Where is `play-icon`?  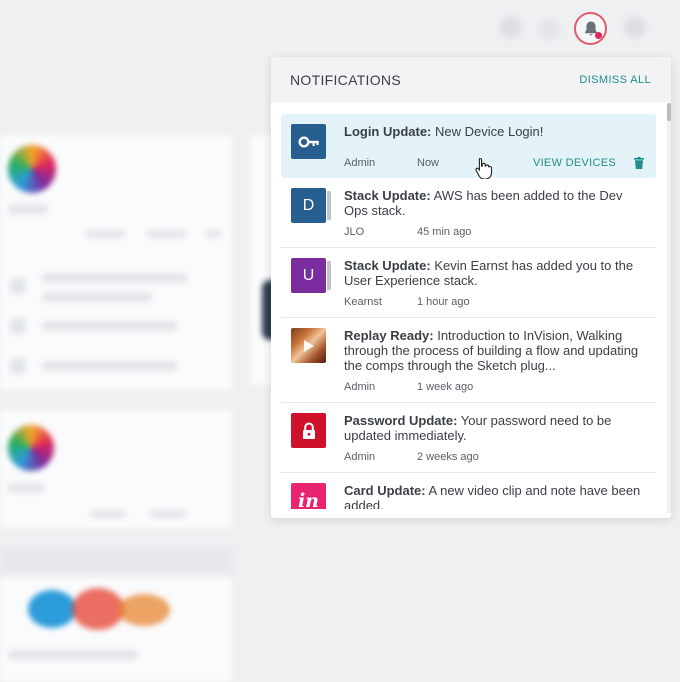 play-icon is located at coordinates (308, 345).